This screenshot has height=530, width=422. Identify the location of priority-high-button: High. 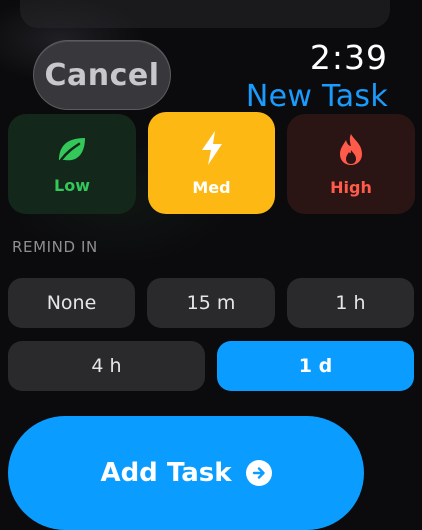
(351, 164).